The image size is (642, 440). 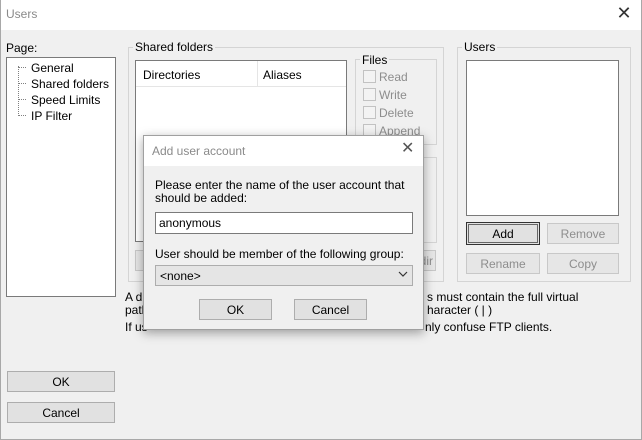 What do you see at coordinates (65, 100) in the screenshot?
I see `tree-item-speed-limits: Speed Limits` at bounding box center [65, 100].